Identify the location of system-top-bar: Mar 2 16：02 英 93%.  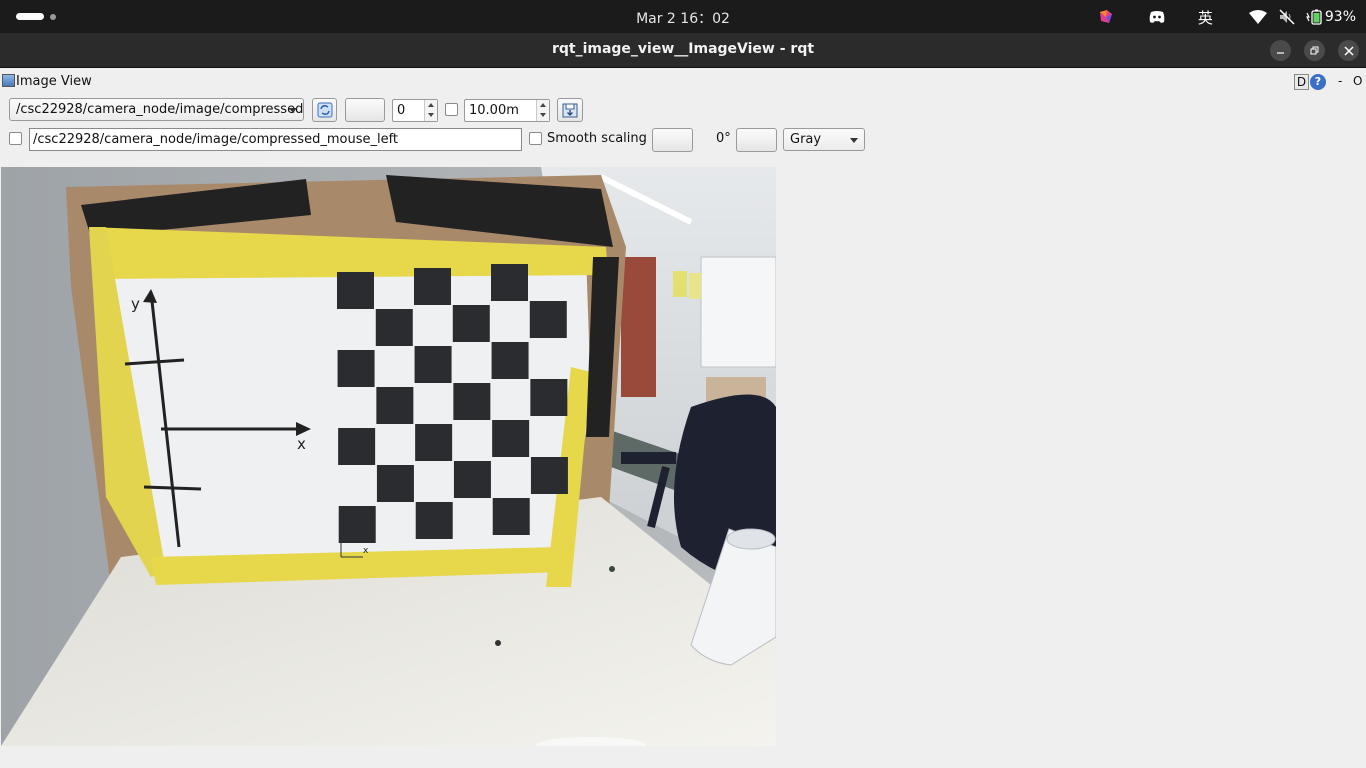
(683, 16).